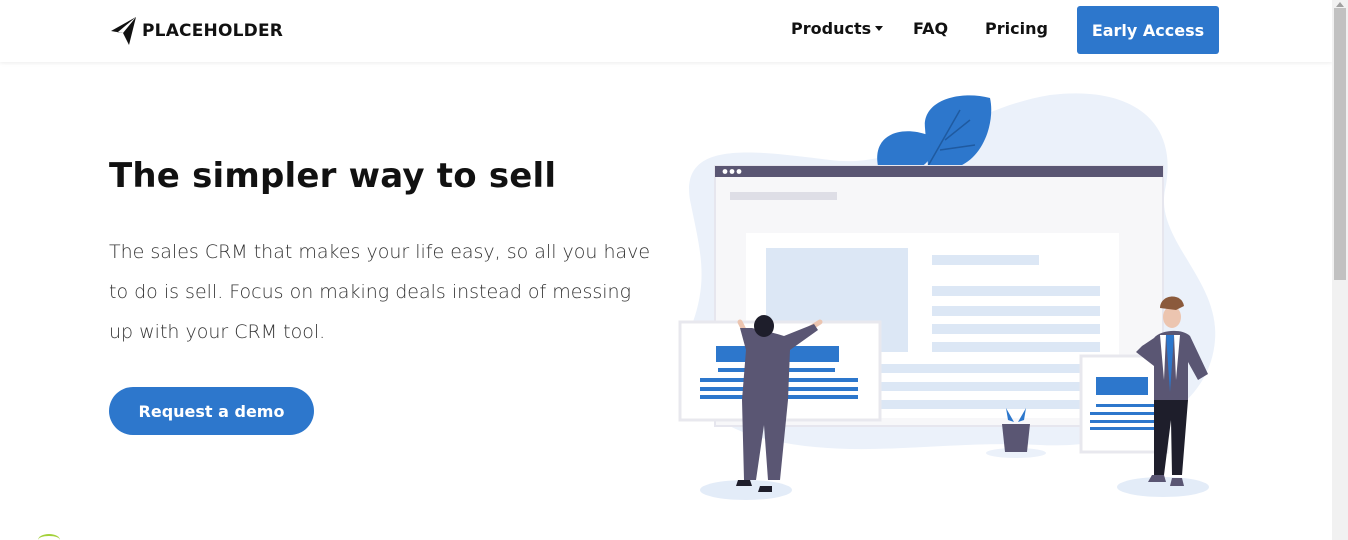 The image size is (1348, 540). What do you see at coordinates (49, 537) in the screenshot?
I see `decorative-arc` at bounding box center [49, 537].